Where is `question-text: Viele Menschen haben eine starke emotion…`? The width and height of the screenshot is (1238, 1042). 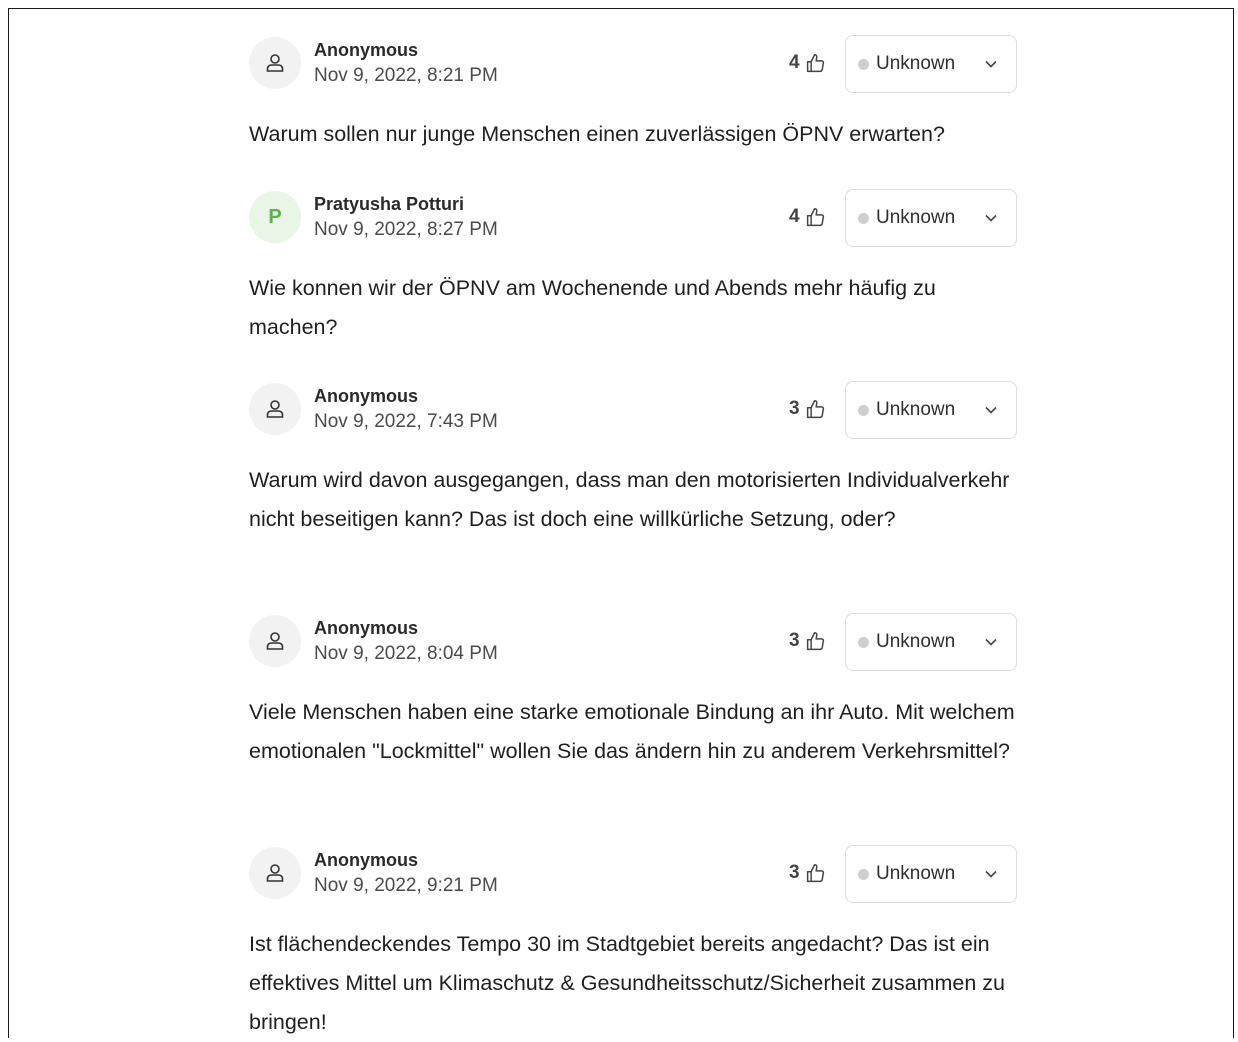 question-text: Viele Menschen haben eine starke emotion… is located at coordinates (632, 731).